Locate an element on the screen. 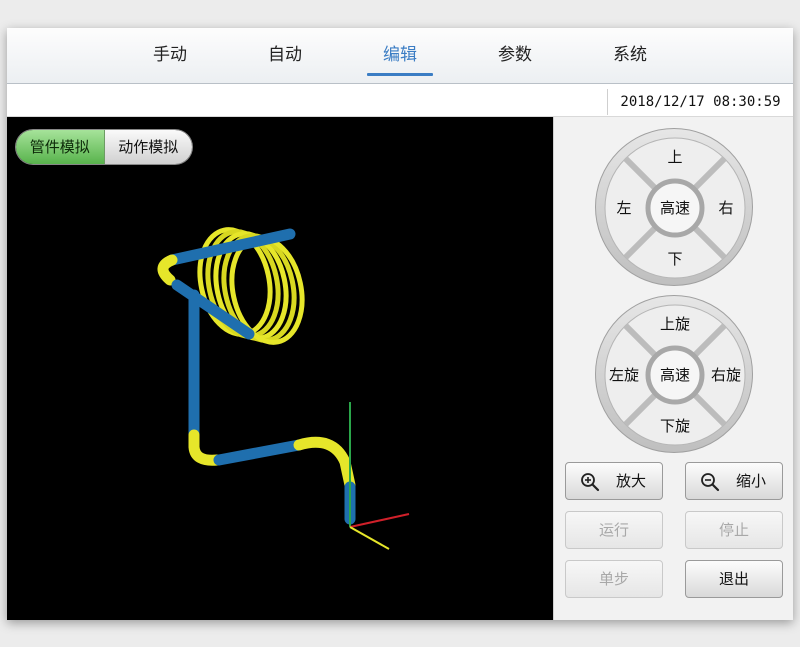  pan-pad: 上 下 左 右 高速 is located at coordinates (674, 207).